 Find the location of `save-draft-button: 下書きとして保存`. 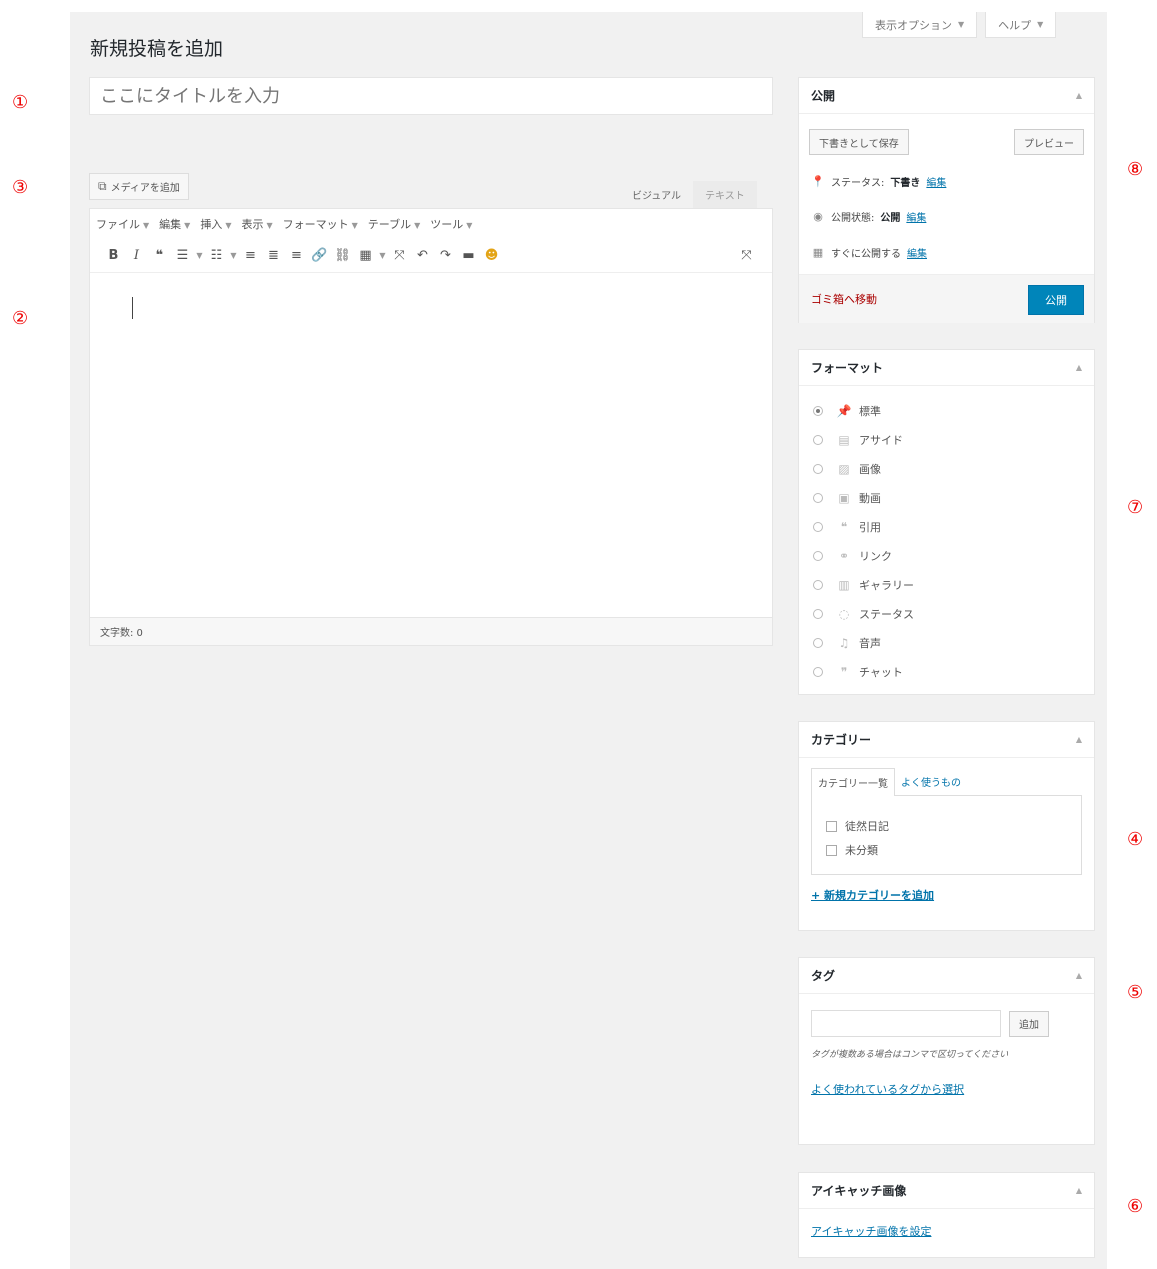

save-draft-button: 下書きとして保存 is located at coordinates (859, 142).